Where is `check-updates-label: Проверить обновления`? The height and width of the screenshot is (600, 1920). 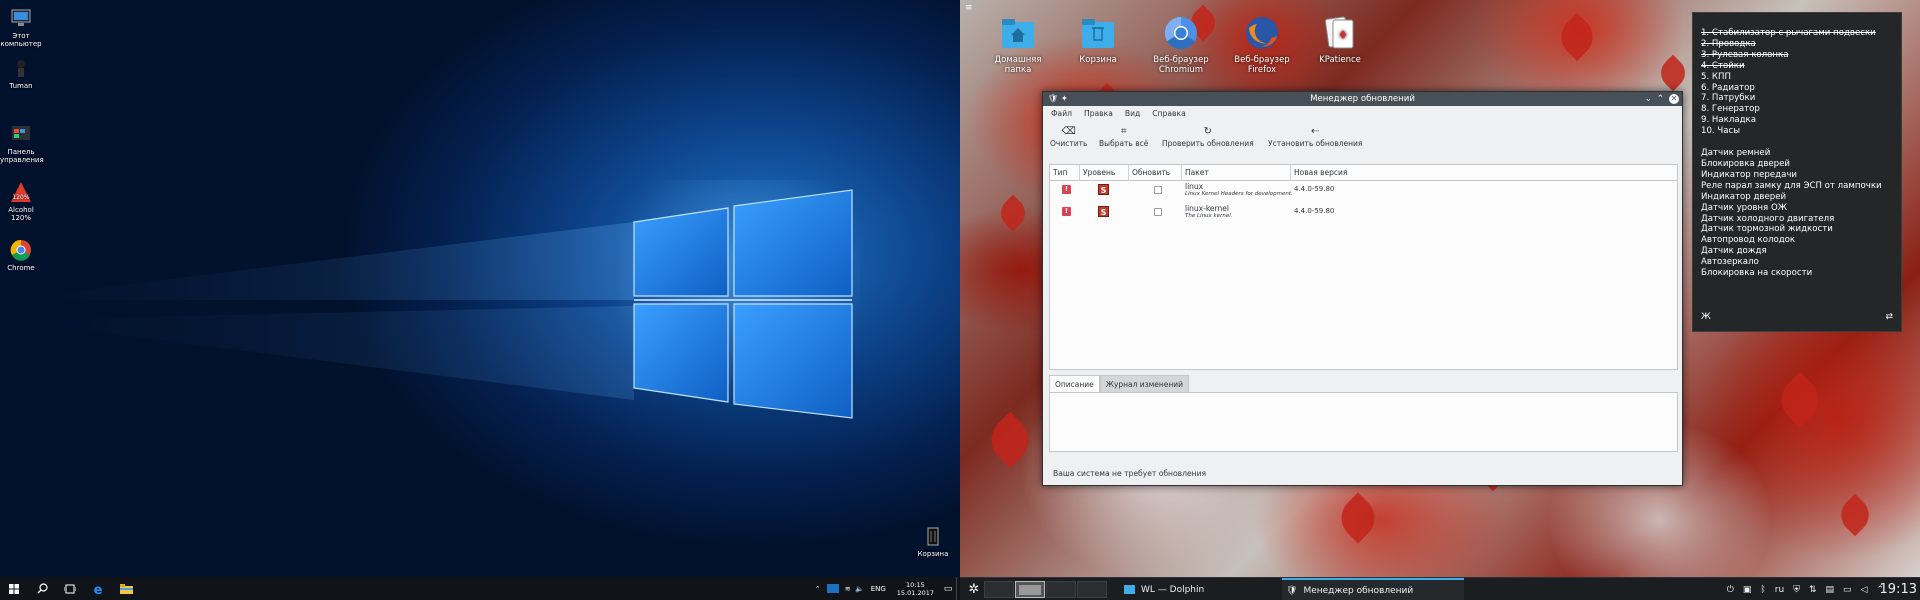
check-updates-label: Проверить обновления is located at coordinates (1208, 143).